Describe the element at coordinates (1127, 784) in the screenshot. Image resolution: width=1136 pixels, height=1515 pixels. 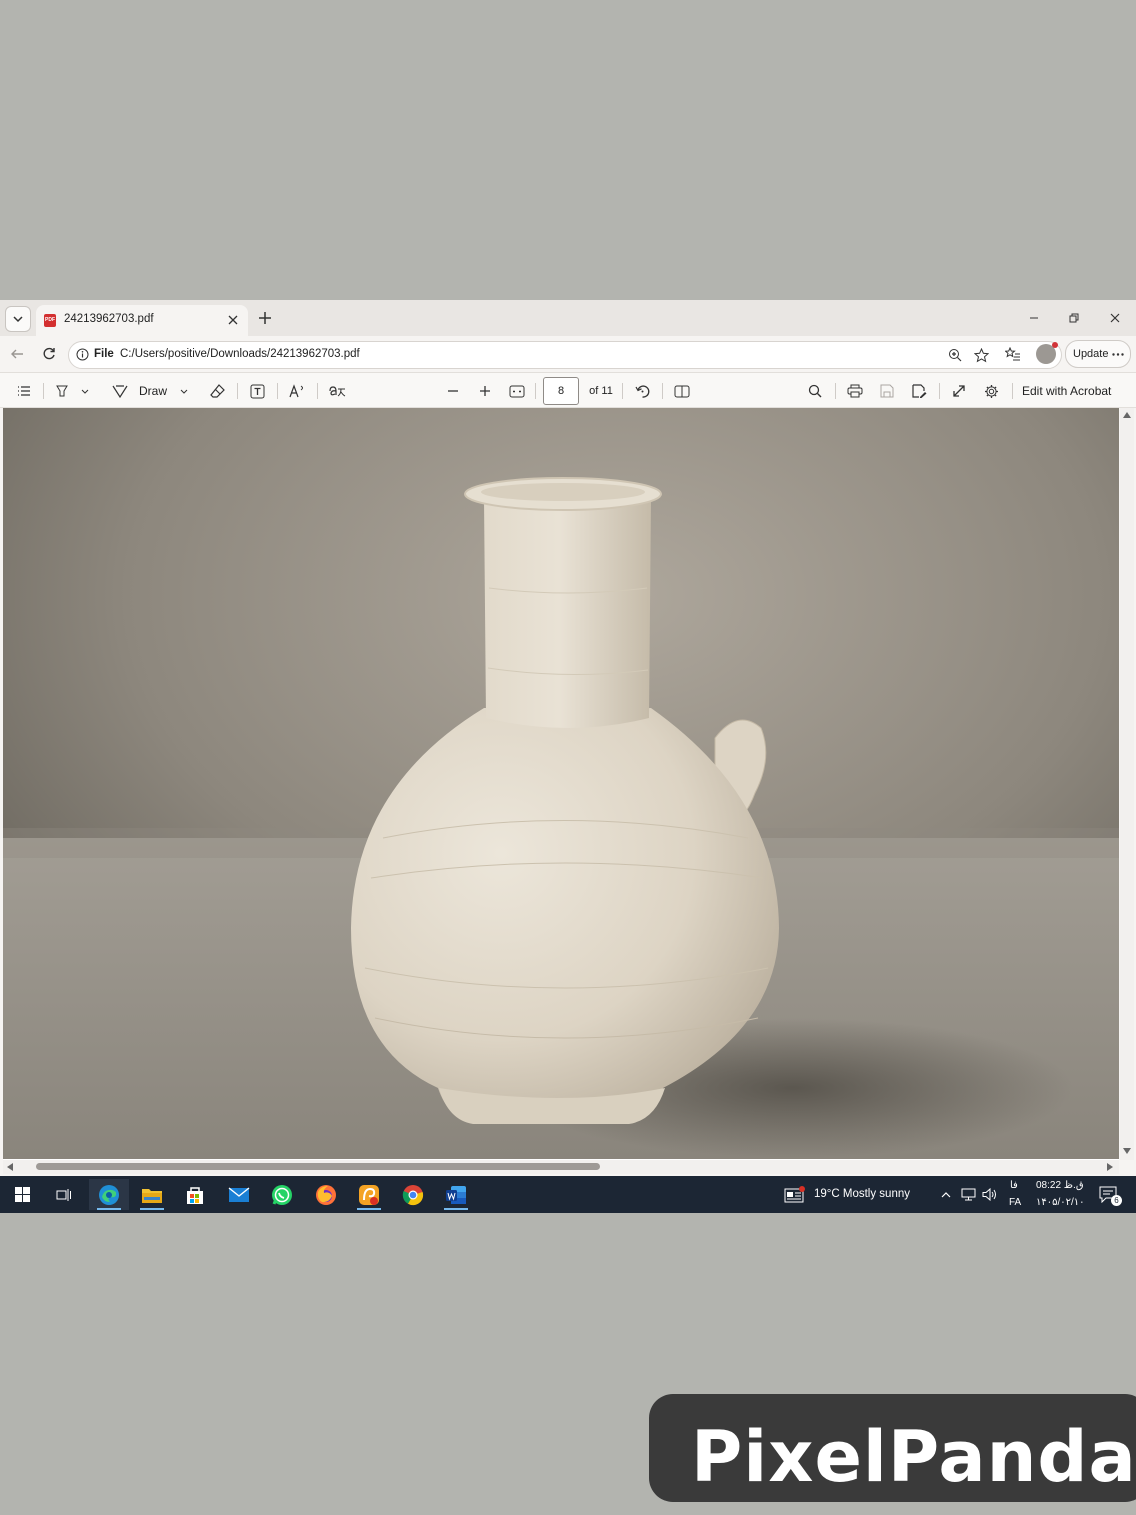
I see `vertical-scrollbar` at that location.